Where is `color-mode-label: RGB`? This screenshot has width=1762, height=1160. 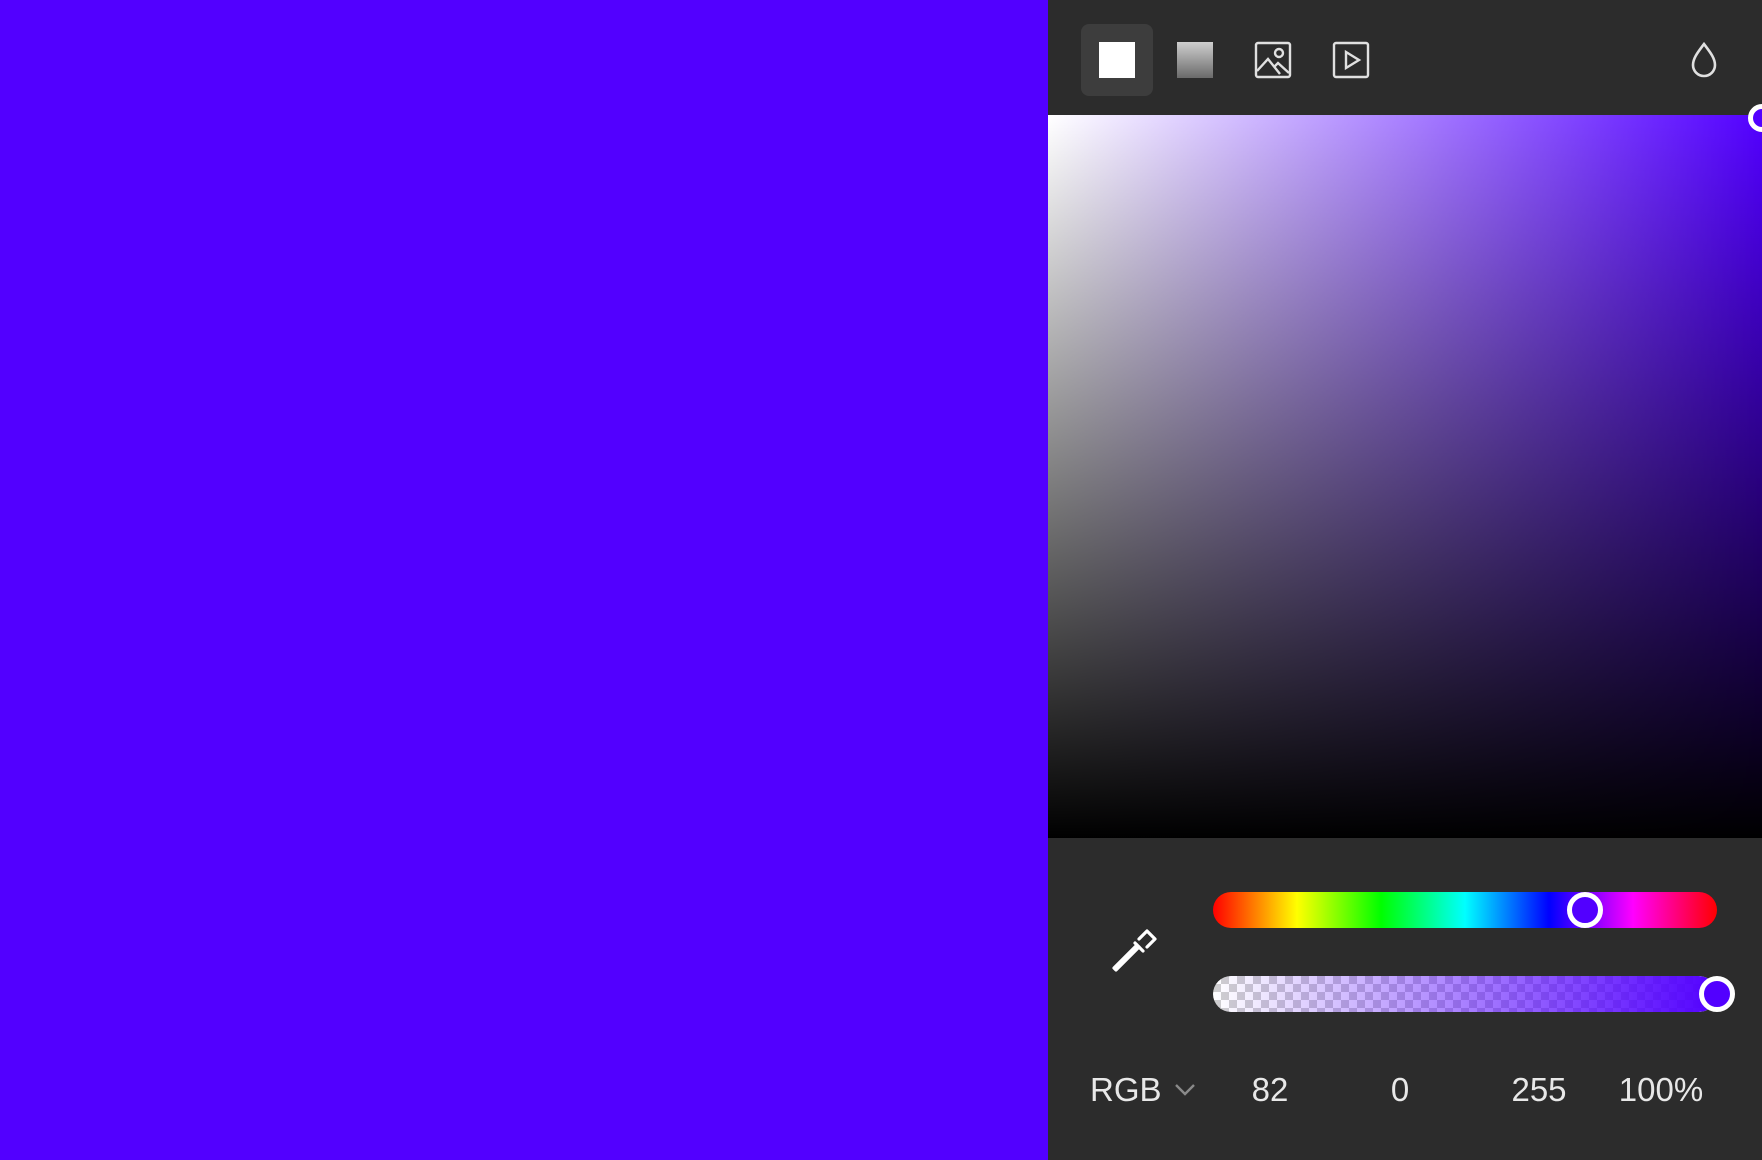
color-mode-label: RGB is located at coordinates (1126, 1089).